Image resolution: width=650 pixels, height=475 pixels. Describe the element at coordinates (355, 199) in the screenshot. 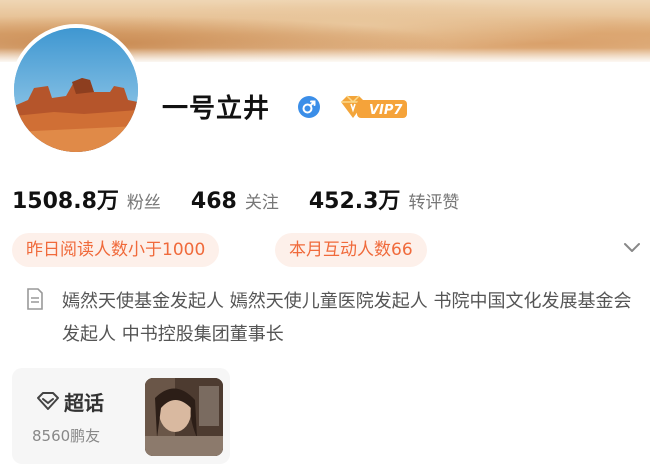

I see `engagement-count: 452.3万` at that location.